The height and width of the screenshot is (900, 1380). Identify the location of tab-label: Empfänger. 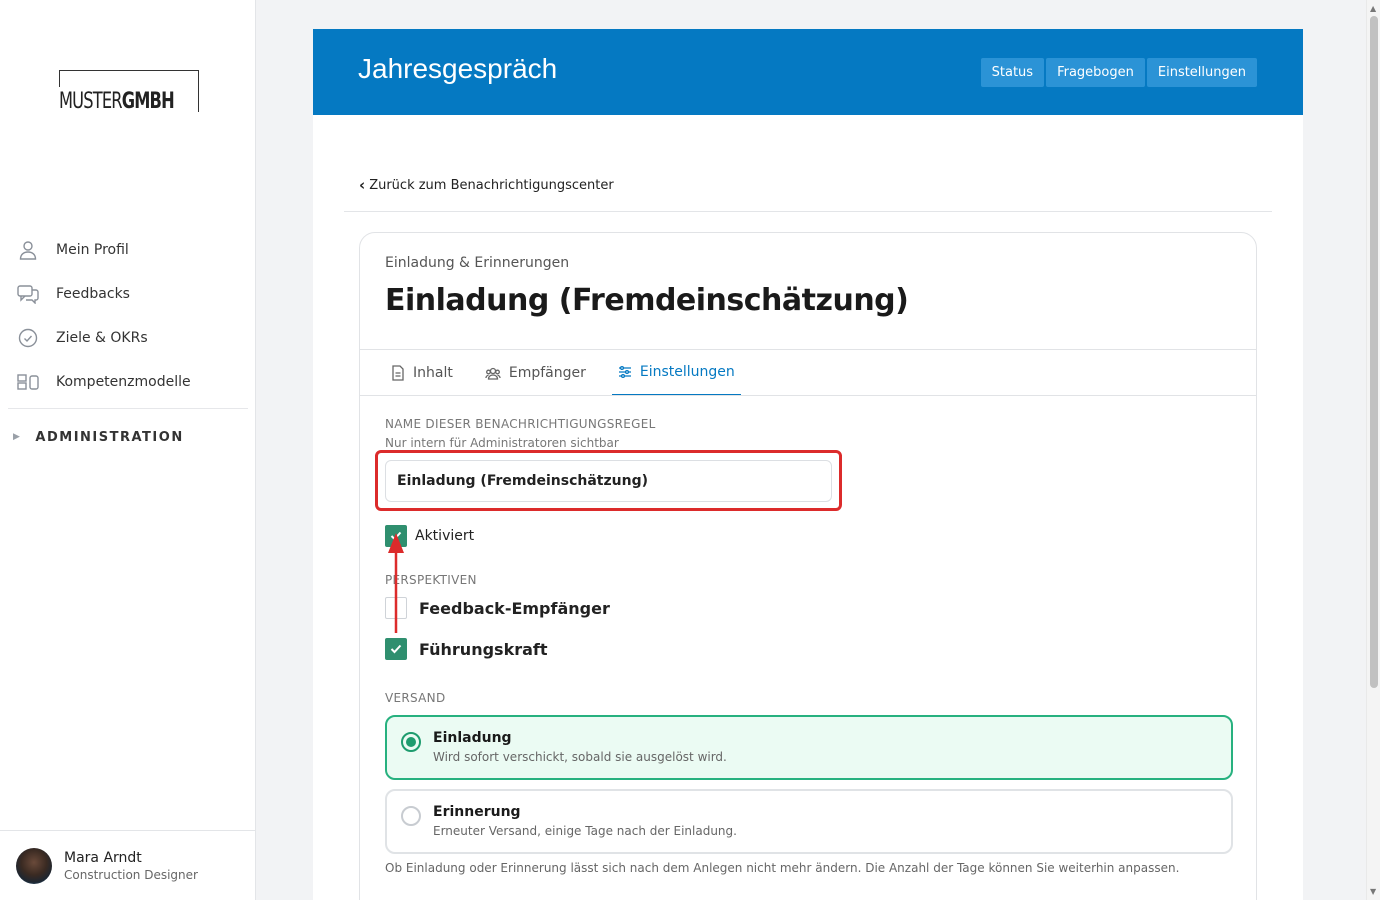
(547, 373).